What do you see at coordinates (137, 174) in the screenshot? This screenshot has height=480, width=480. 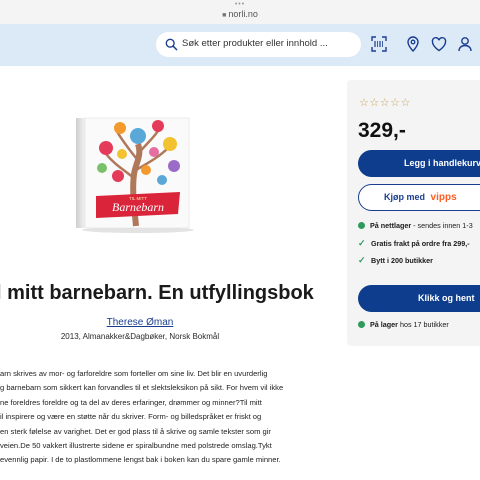 I see `product-cover-image: TIL MITT Barnebarn` at bounding box center [137, 174].